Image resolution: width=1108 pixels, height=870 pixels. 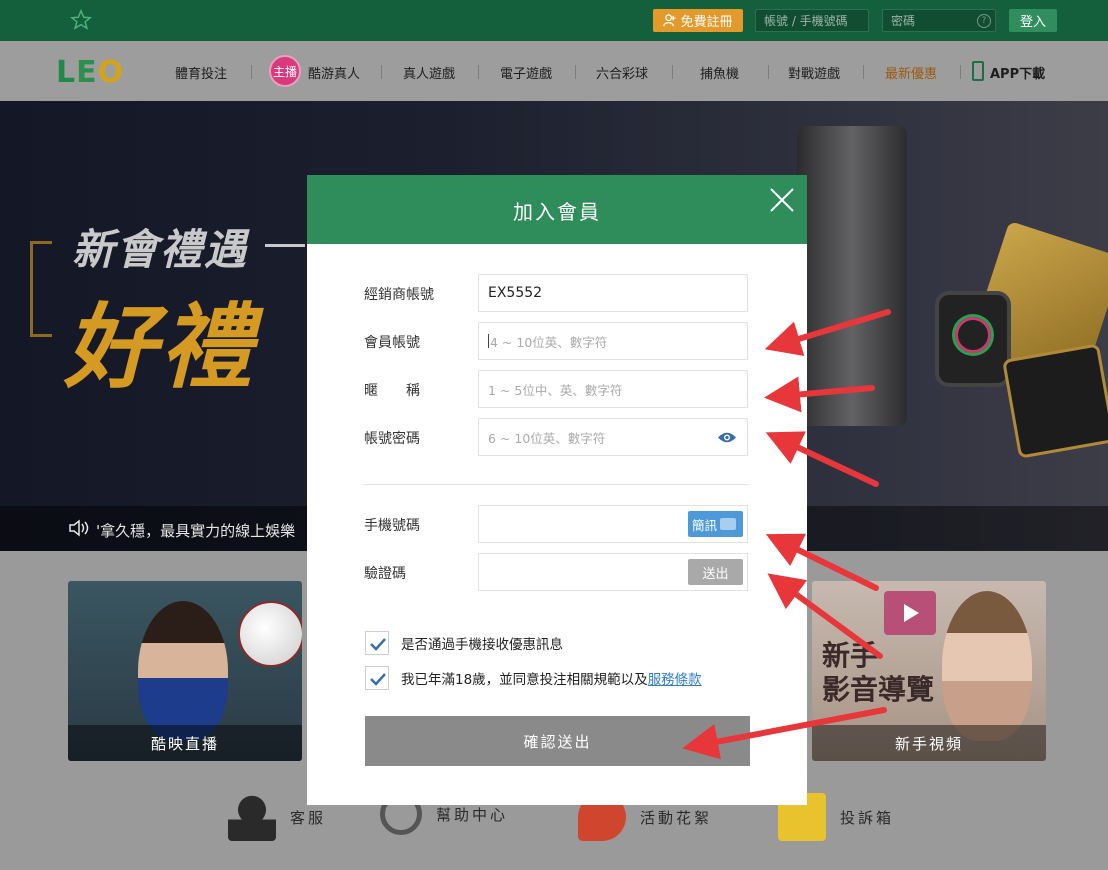 I want to click on password-input: 密碼 ?, so click(x=939, y=20).